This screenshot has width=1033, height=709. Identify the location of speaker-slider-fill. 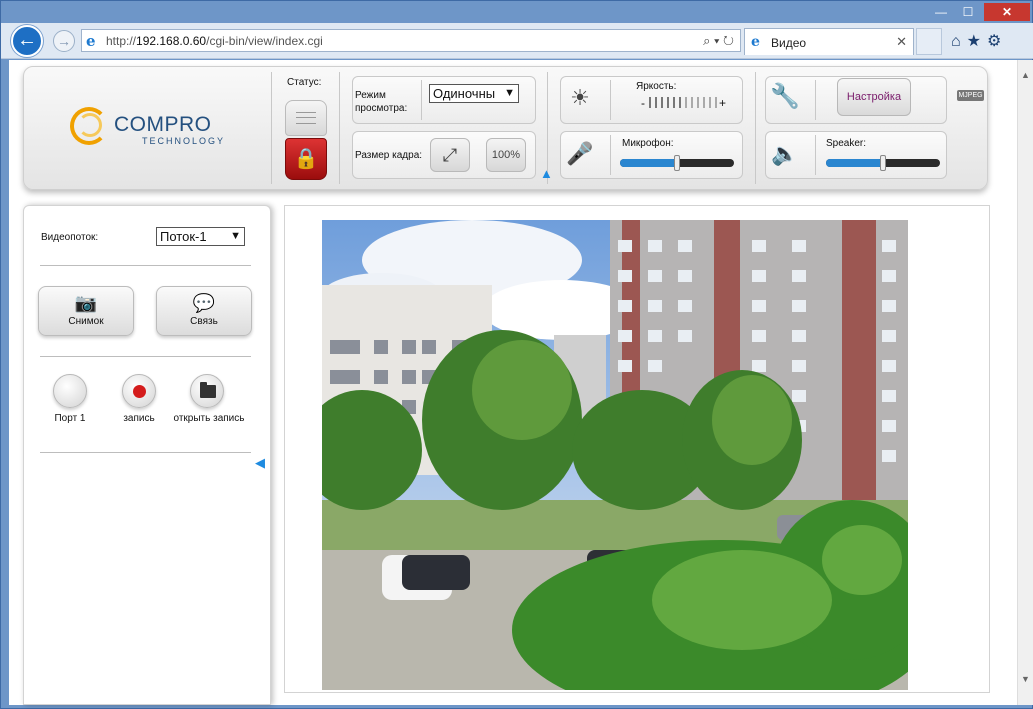
(854, 163).